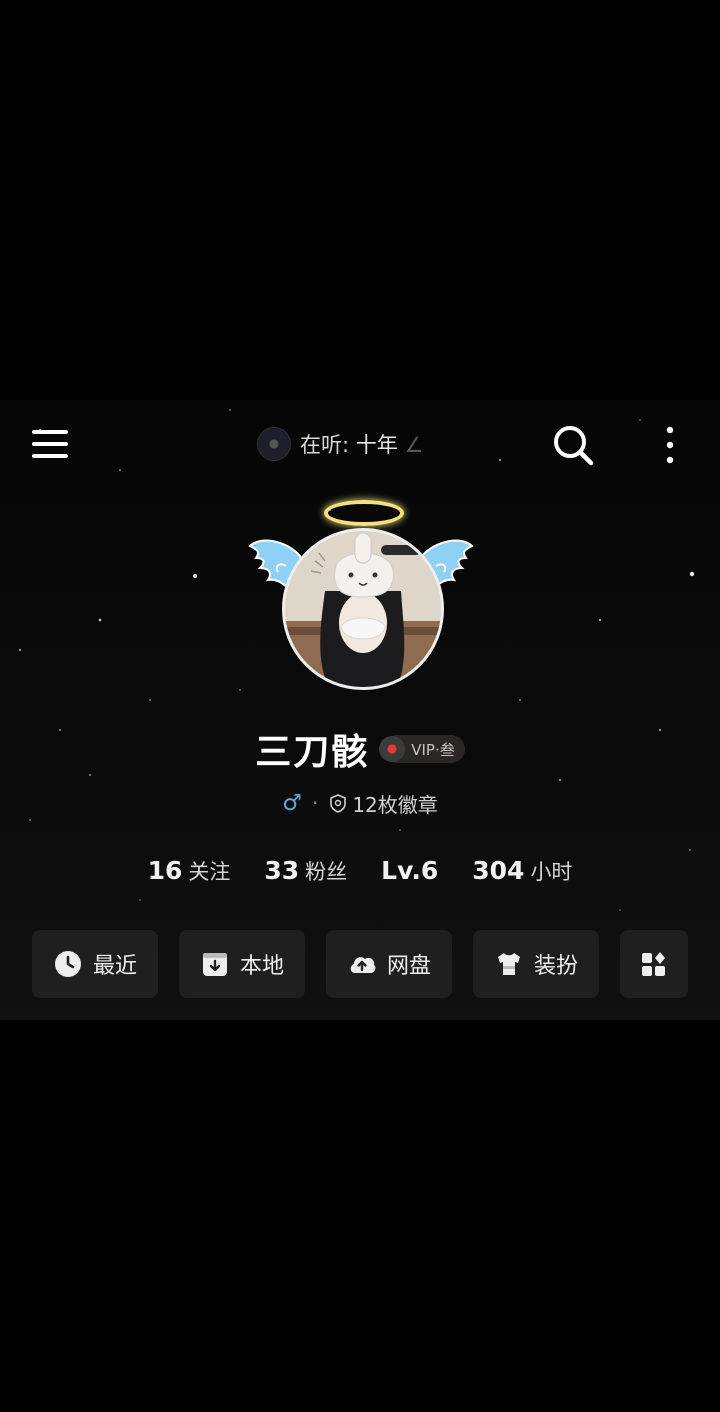 The width and height of the screenshot is (720, 1412). I want to click on avatar-frame, so click(361, 596).